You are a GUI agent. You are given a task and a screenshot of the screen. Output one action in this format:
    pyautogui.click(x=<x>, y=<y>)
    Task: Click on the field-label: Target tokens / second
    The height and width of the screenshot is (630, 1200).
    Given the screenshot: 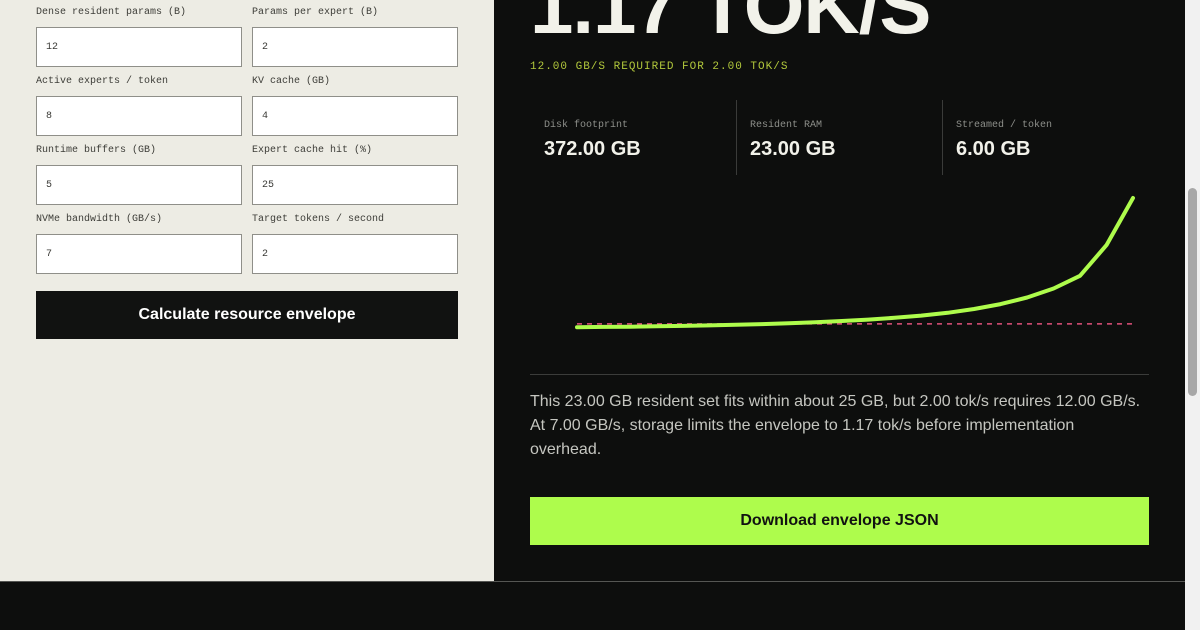 What is the action you would take?
    pyautogui.click(x=318, y=219)
    